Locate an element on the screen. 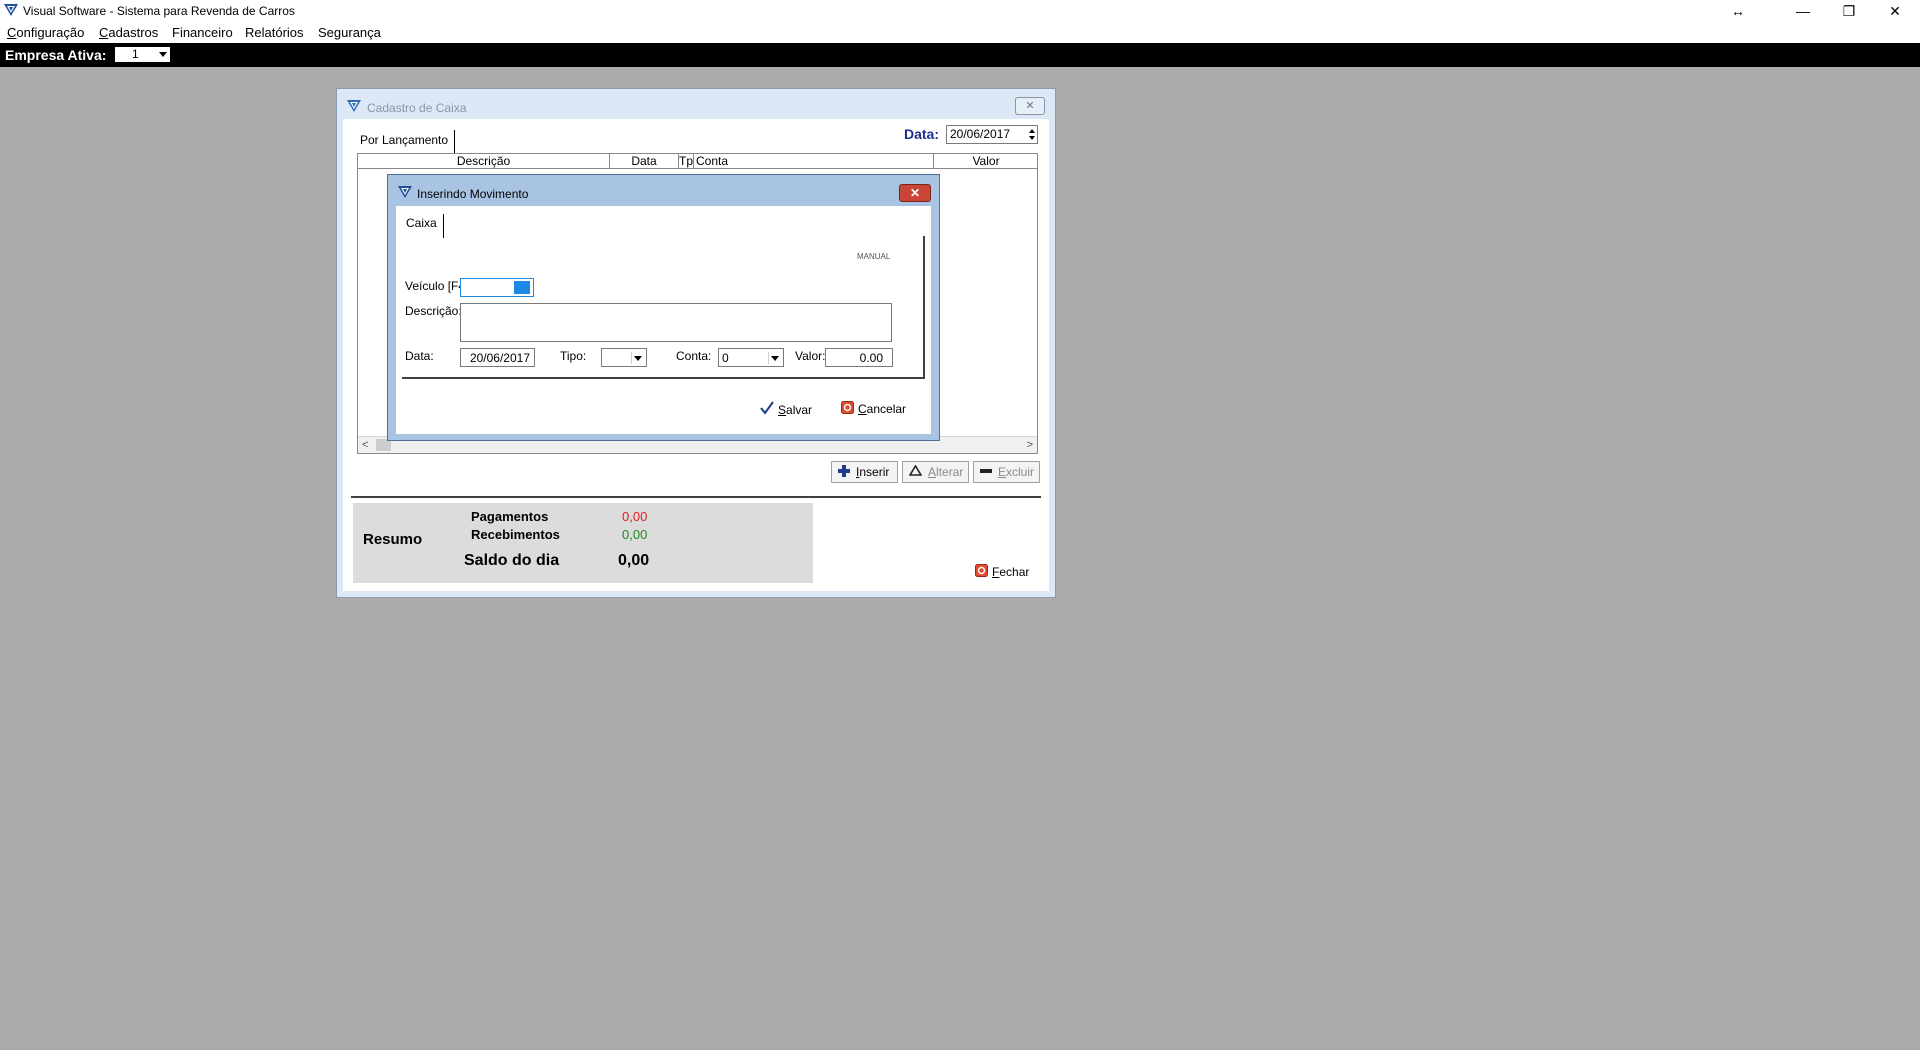 Image resolution: width=1920 pixels, height=1050 pixels. column-data: Data is located at coordinates (644, 161).